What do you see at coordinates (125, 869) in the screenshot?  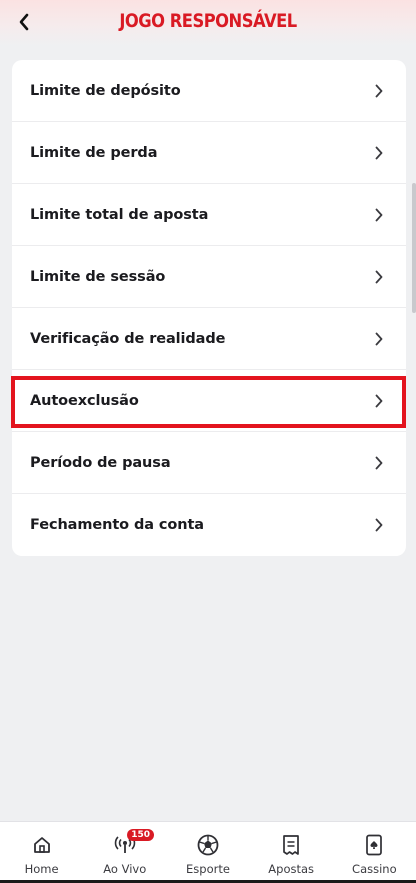 I see `nav-label: Ao Vivo` at bounding box center [125, 869].